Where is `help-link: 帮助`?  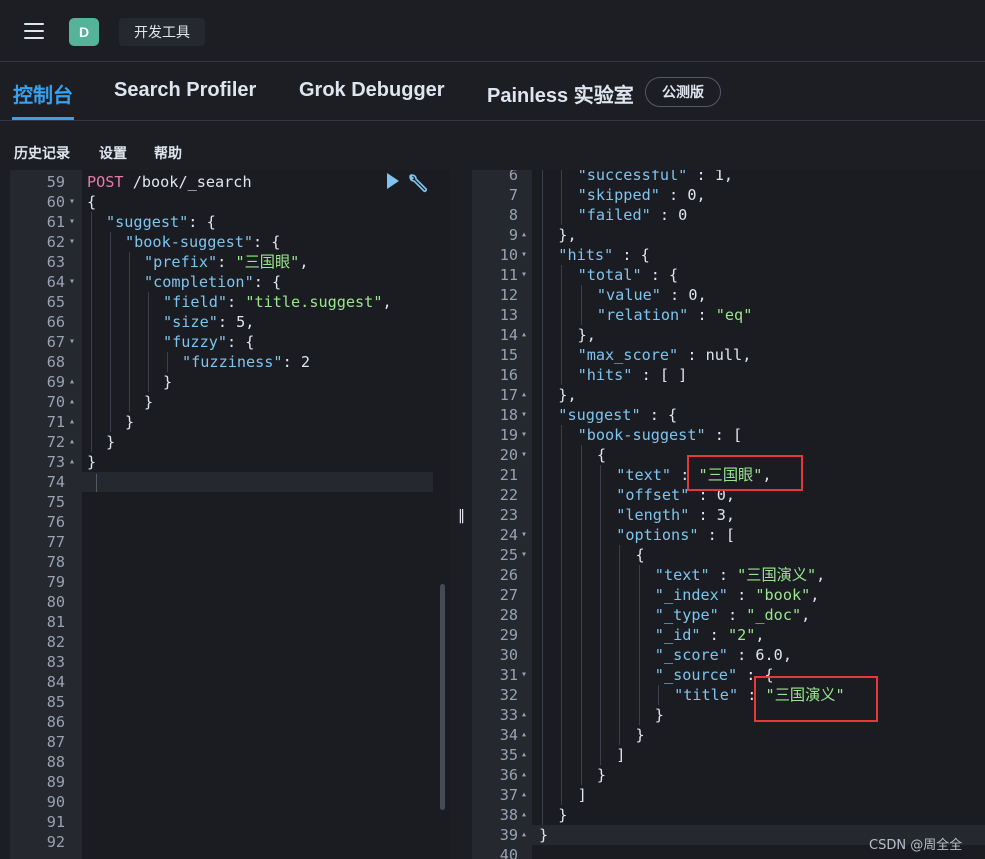
help-link: 帮助 is located at coordinates (168, 153).